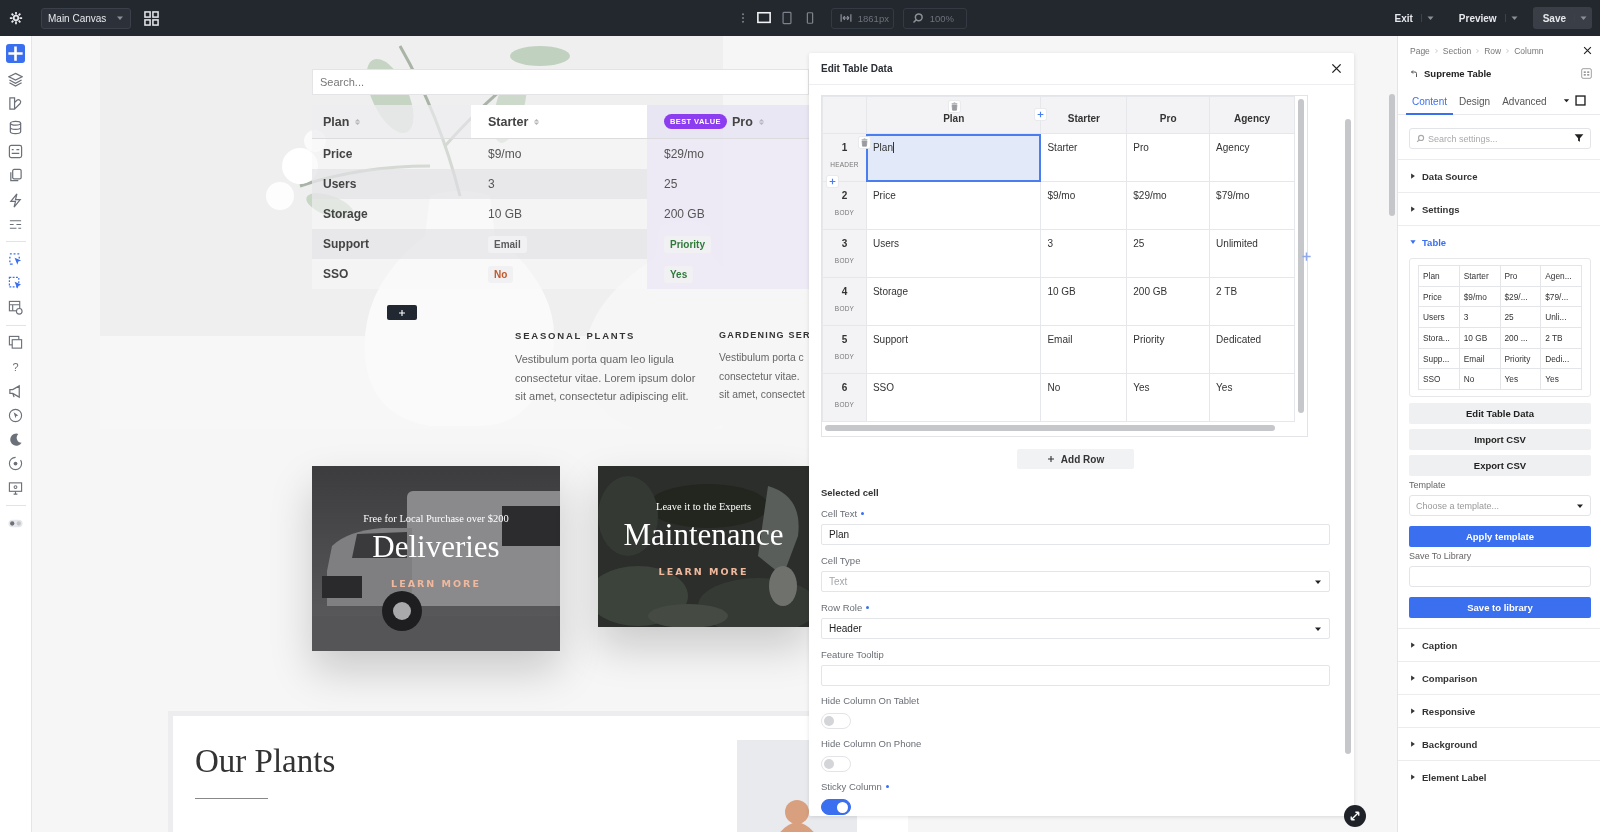  Describe the element at coordinates (1252, 157) in the screenshot. I see `grid-cell: Agency` at that location.